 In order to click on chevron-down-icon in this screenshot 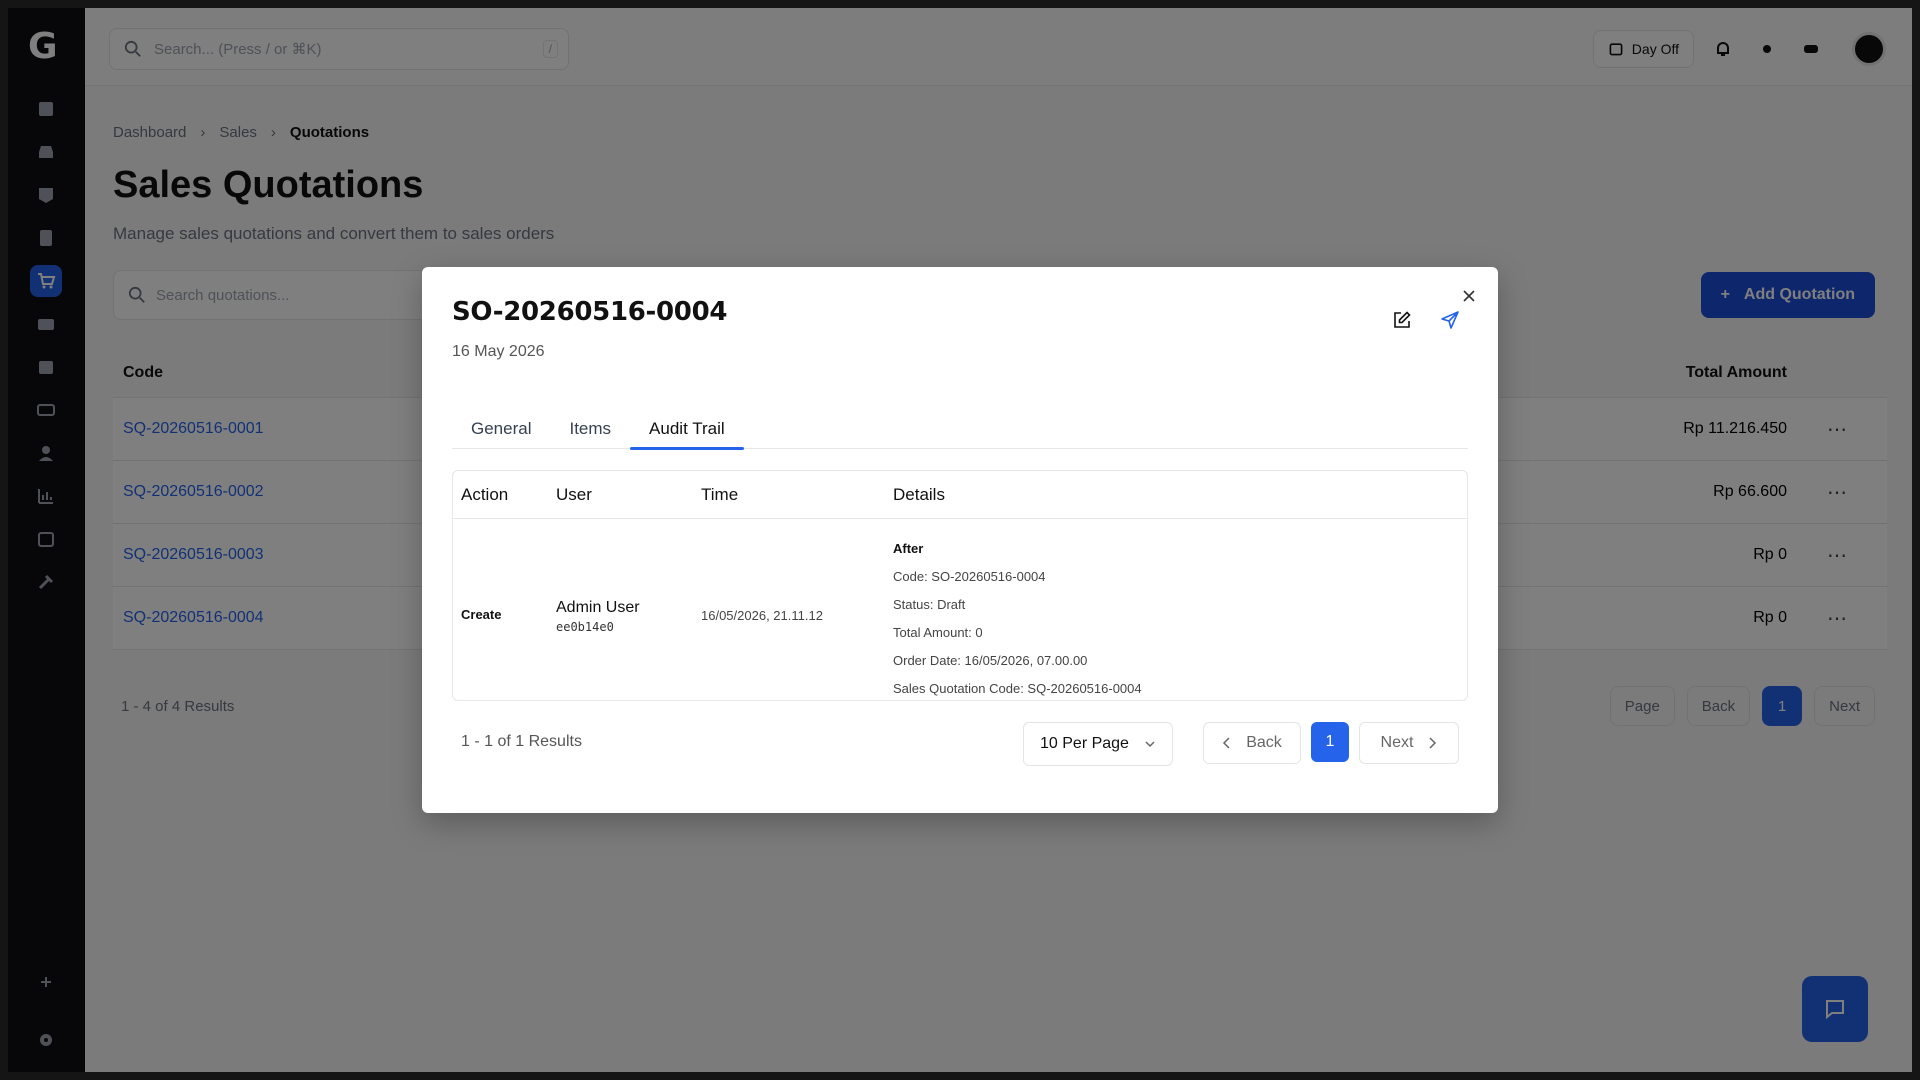, I will do `click(1150, 744)`.